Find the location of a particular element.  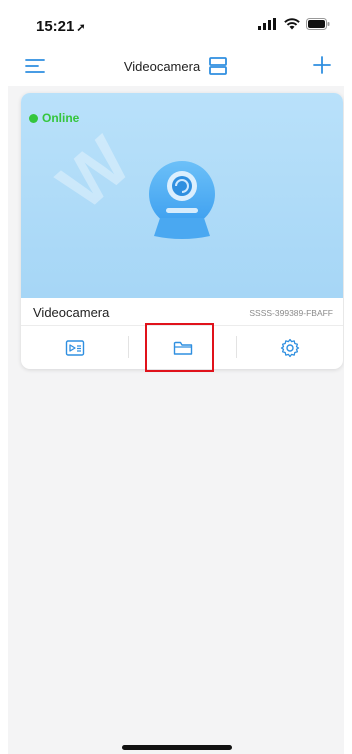

page-title: Videocamera is located at coordinates (162, 66).